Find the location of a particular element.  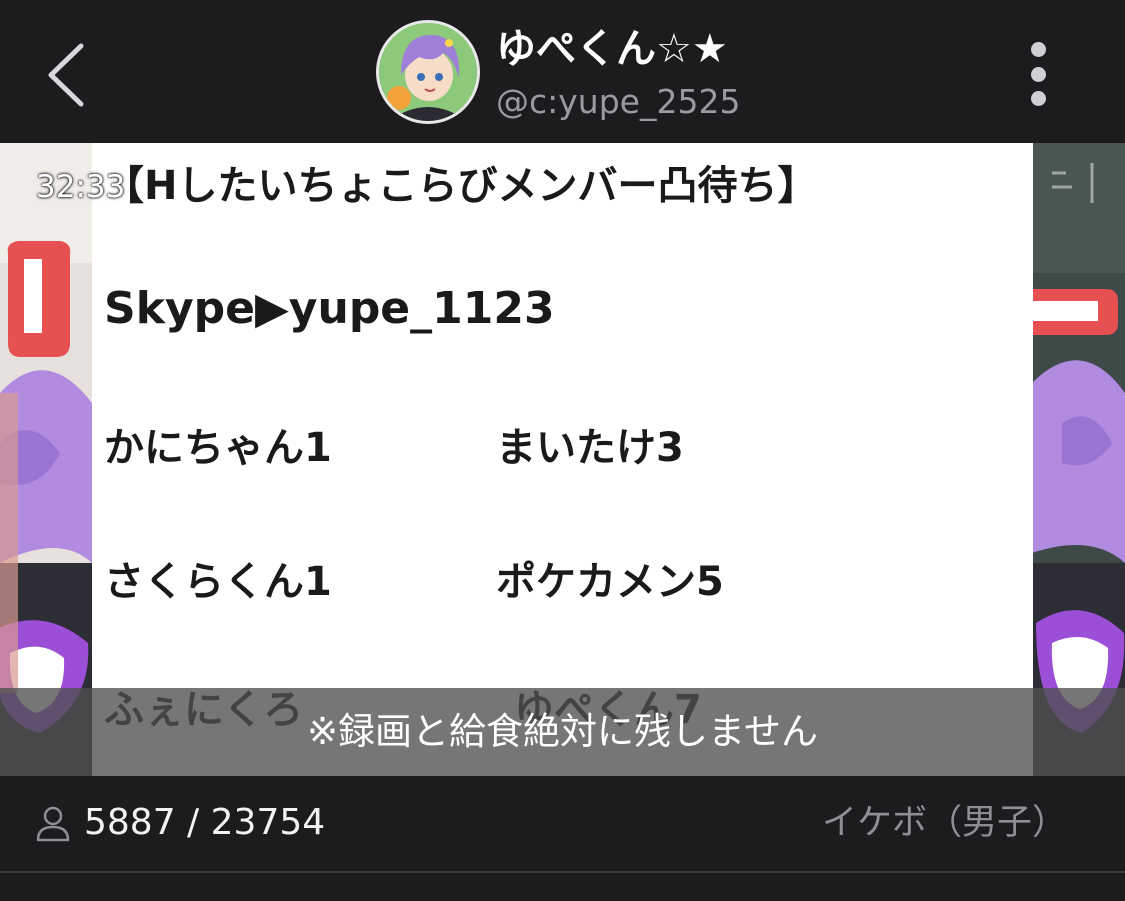

avatar-image is located at coordinates (428, 72).